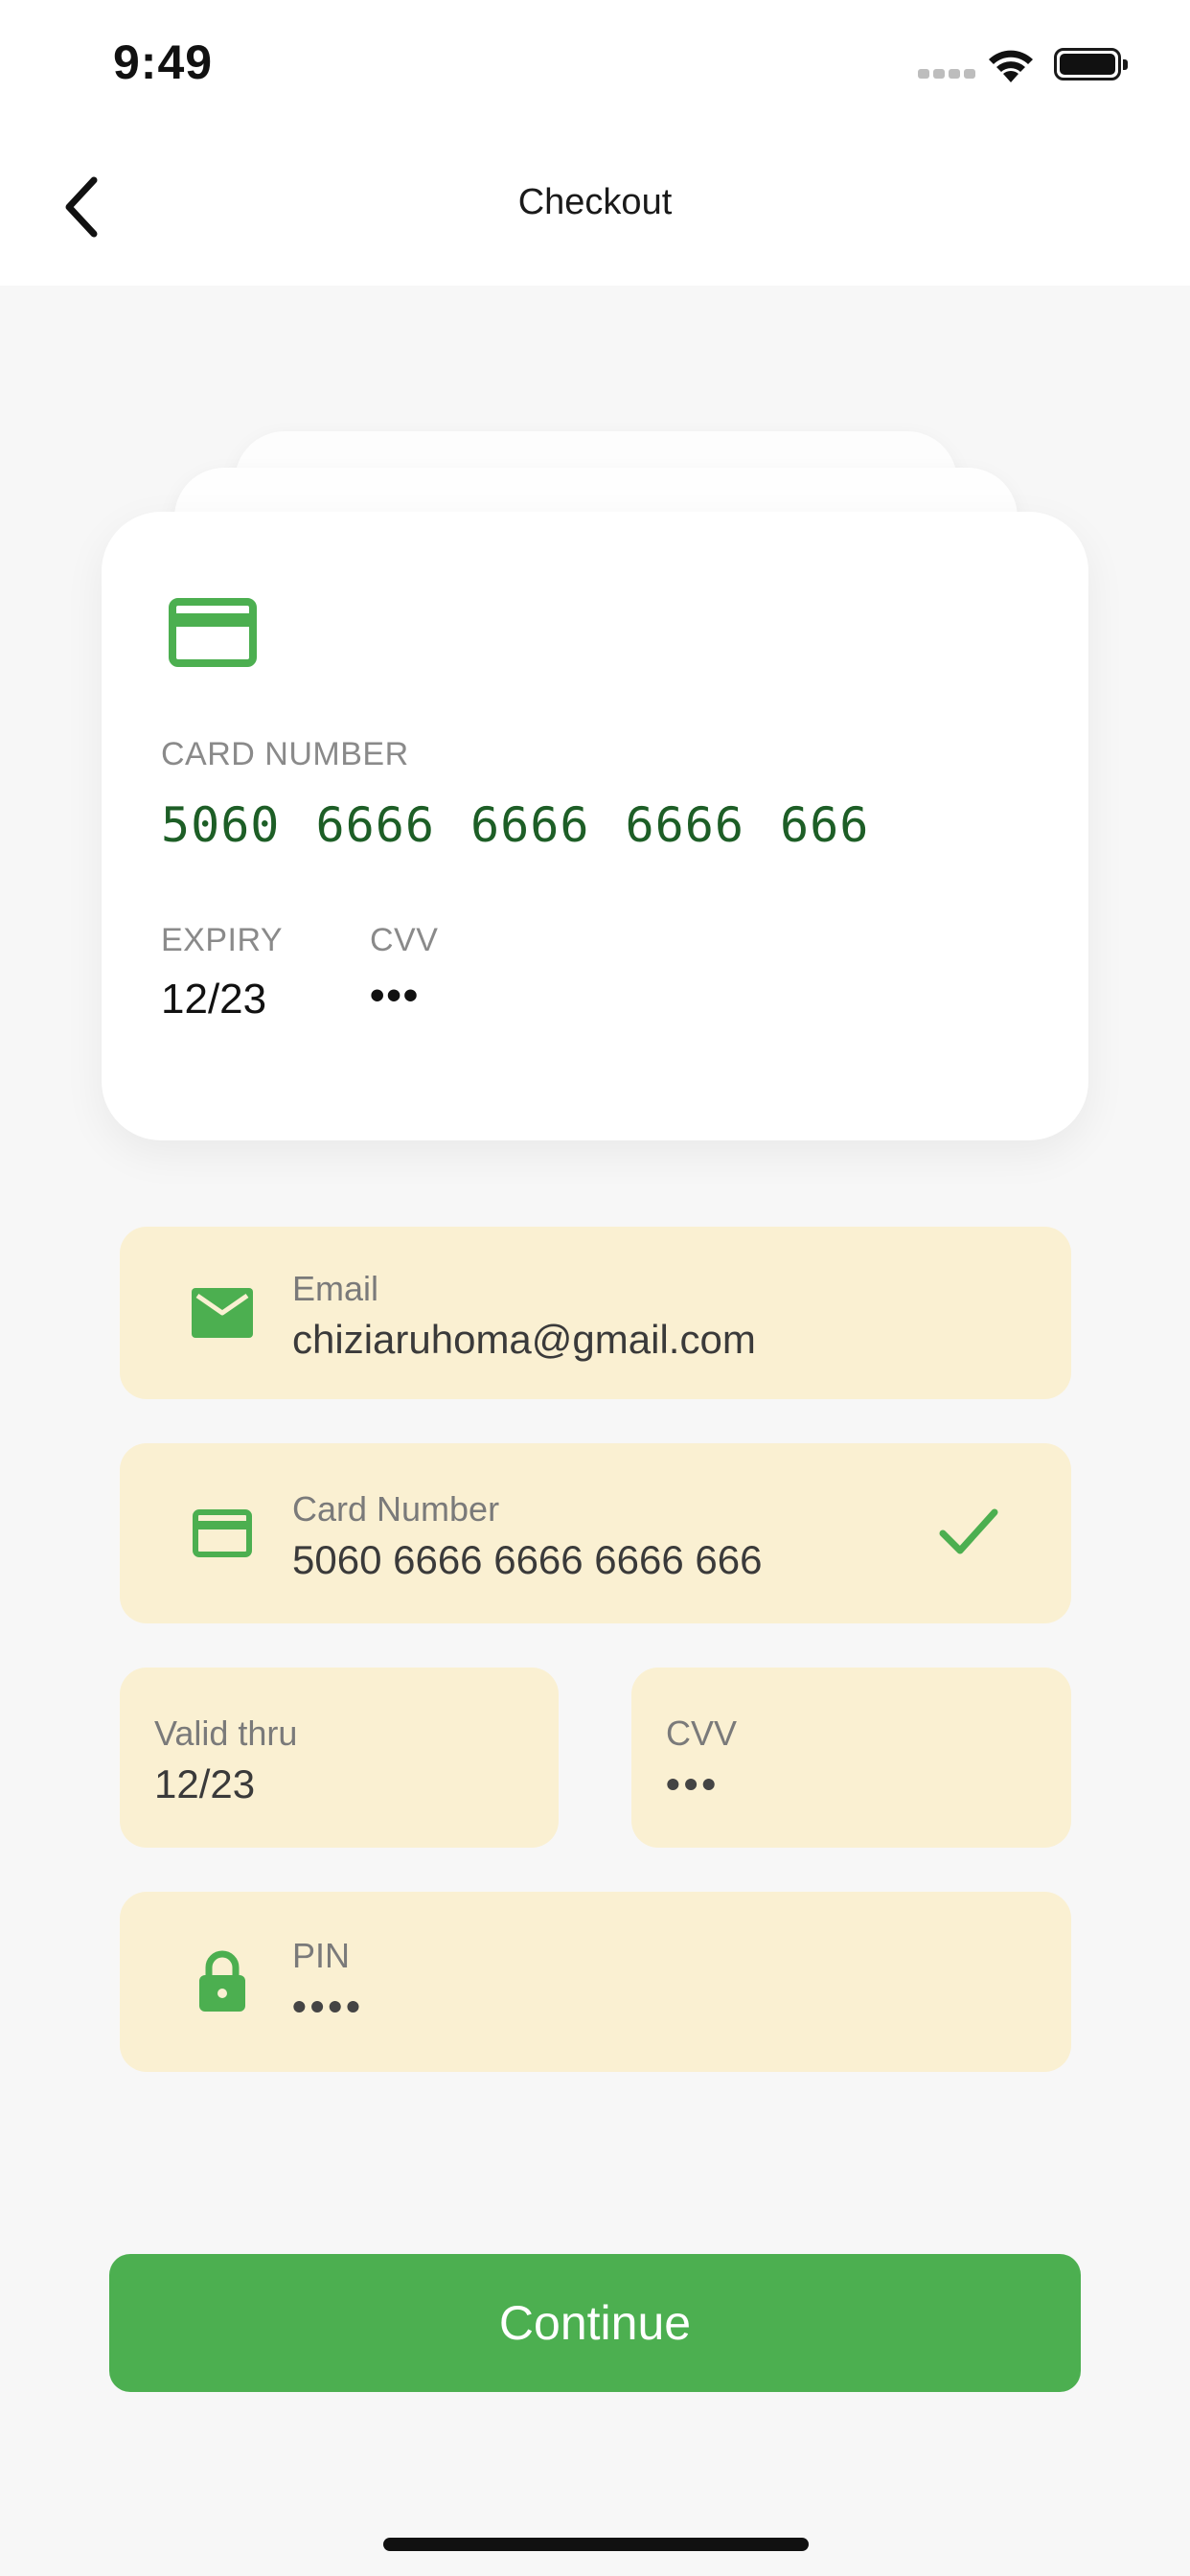  I want to click on expiry-value: 12/23, so click(214, 1000).